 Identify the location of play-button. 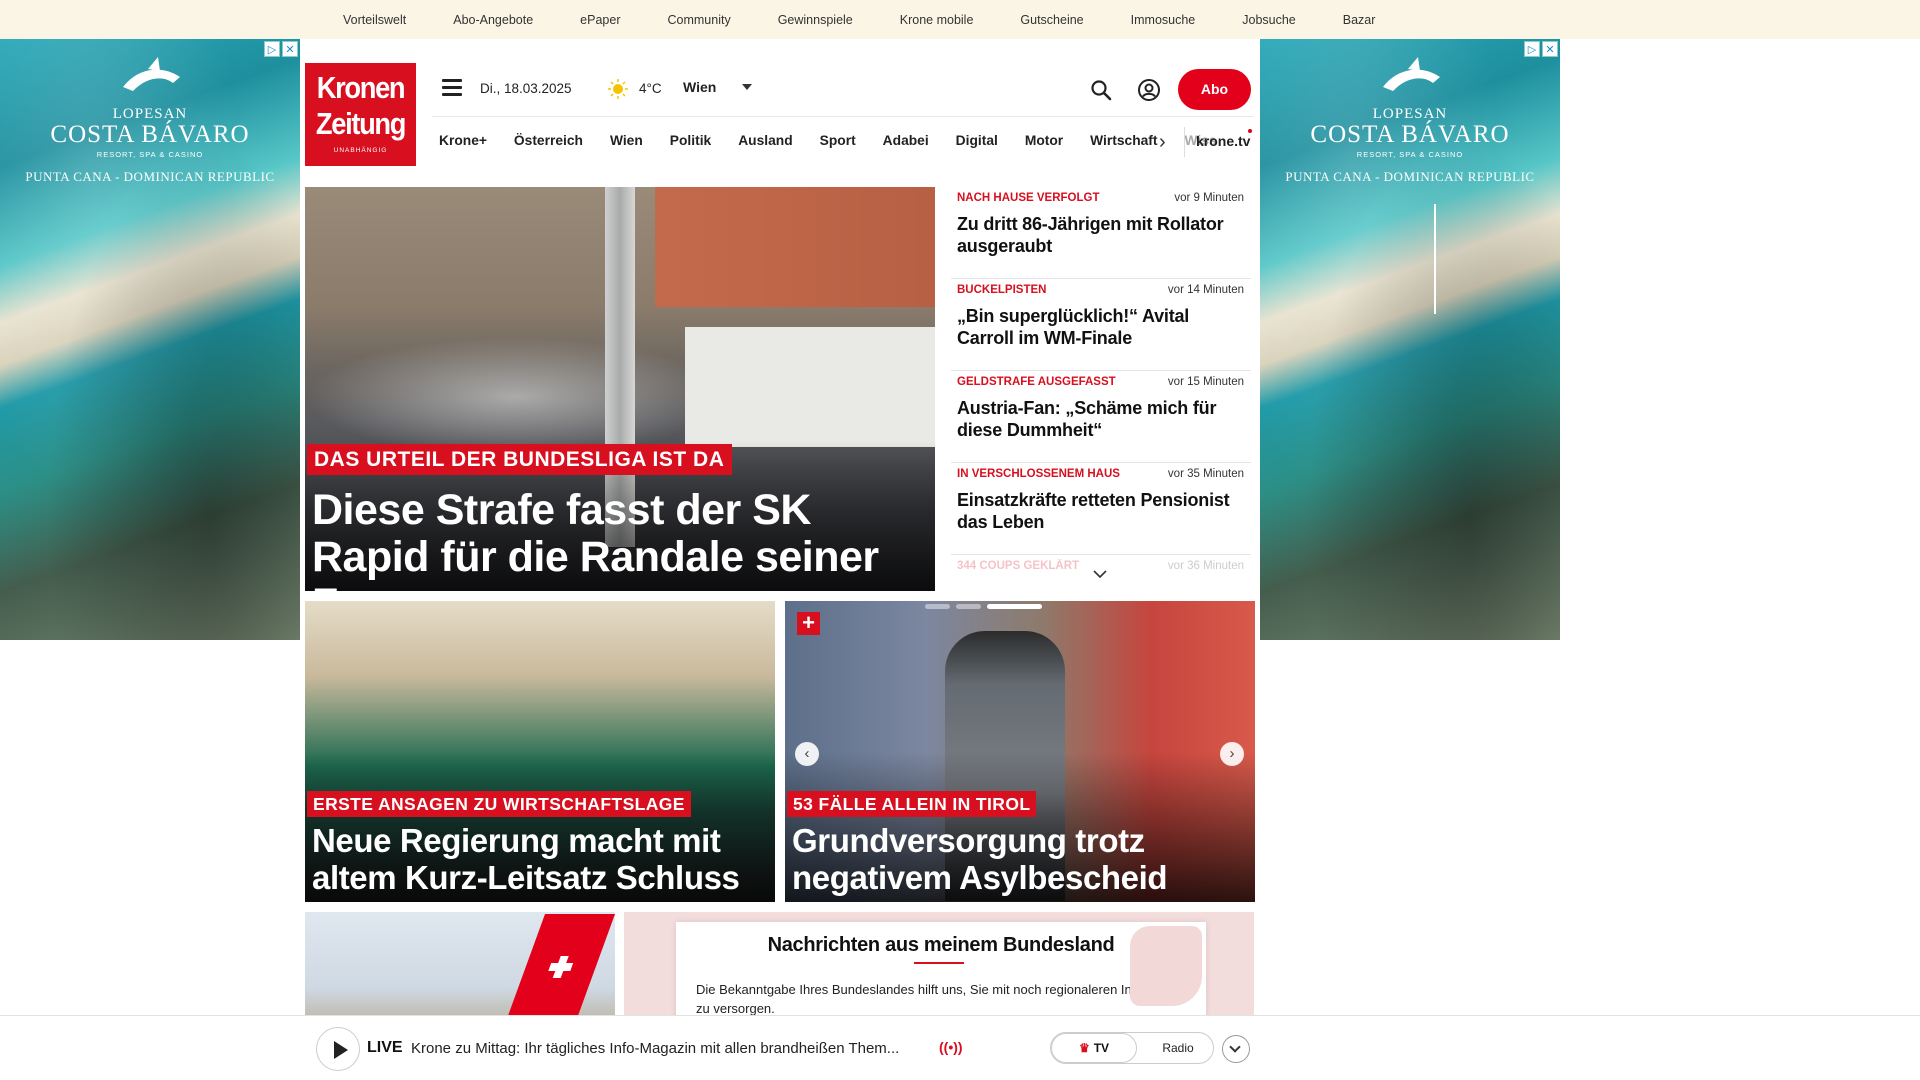
(338, 1049).